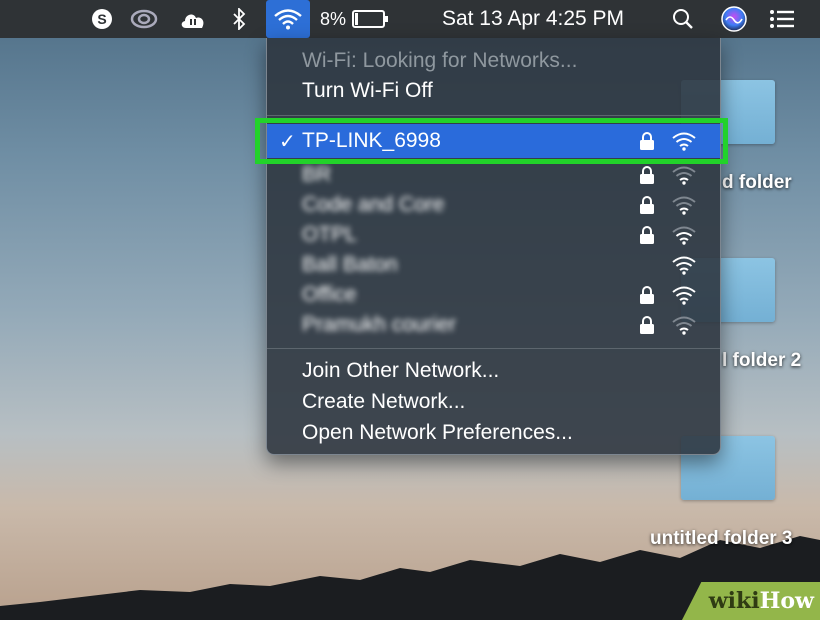  What do you see at coordinates (757, 183) in the screenshot?
I see `folder-label: d folder` at bounding box center [757, 183].